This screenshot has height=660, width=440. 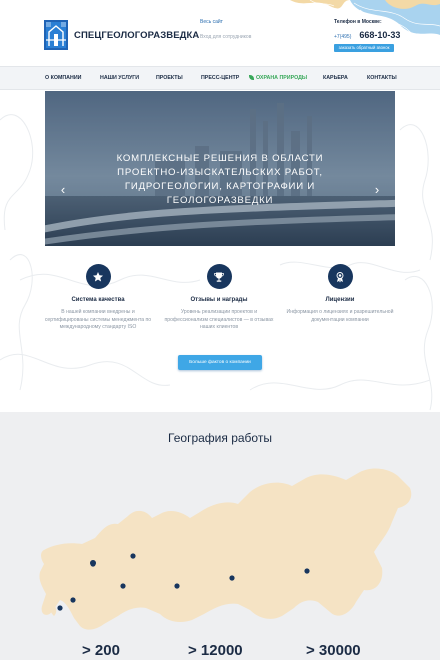 I want to click on logo-text: СПЕЦГЕОЛОГОРАЗВЕДКА, so click(x=137, y=35).